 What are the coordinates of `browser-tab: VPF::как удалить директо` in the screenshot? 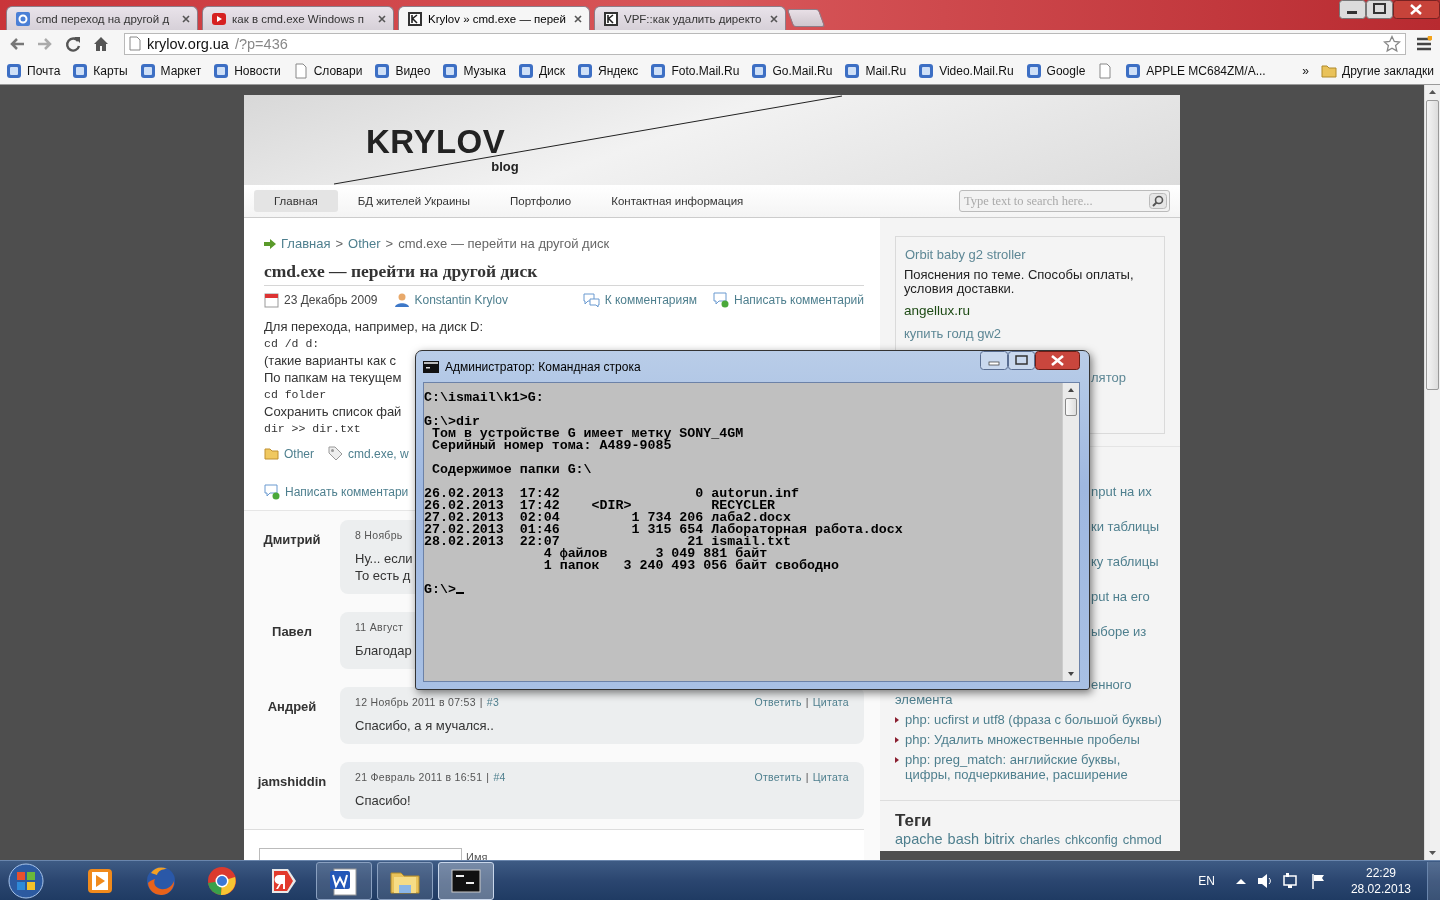 It's located at (690, 18).